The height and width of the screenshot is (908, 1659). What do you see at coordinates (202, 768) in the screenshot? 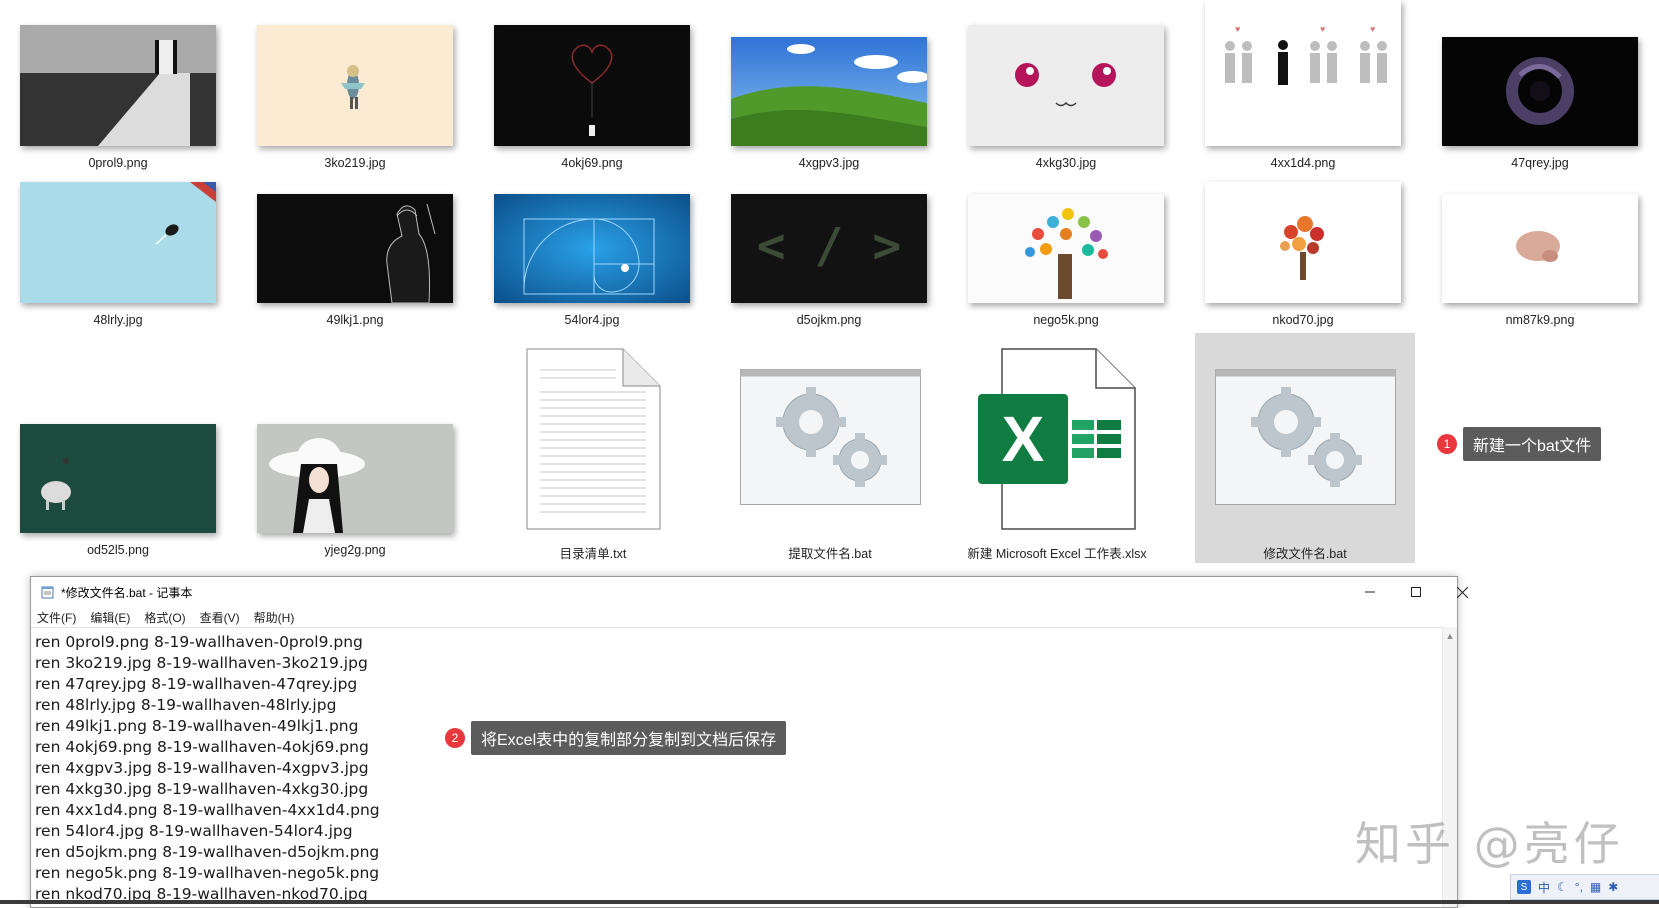
I see `text-line: ren 4xgpv3.jpg 8-19-wallhaven-4xgpv3.jpg` at bounding box center [202, 768].